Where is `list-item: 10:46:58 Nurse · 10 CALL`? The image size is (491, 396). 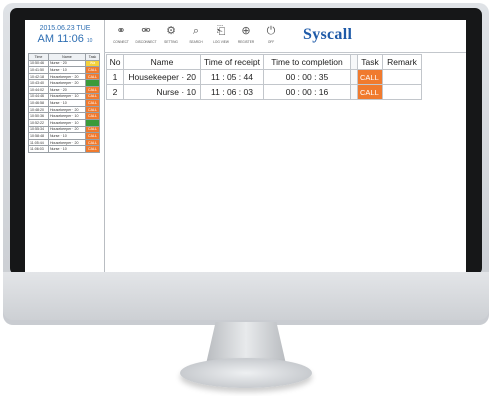 list-item: 10:46:58 Nurse · 10 CALL is located at coordinates (64, 103).